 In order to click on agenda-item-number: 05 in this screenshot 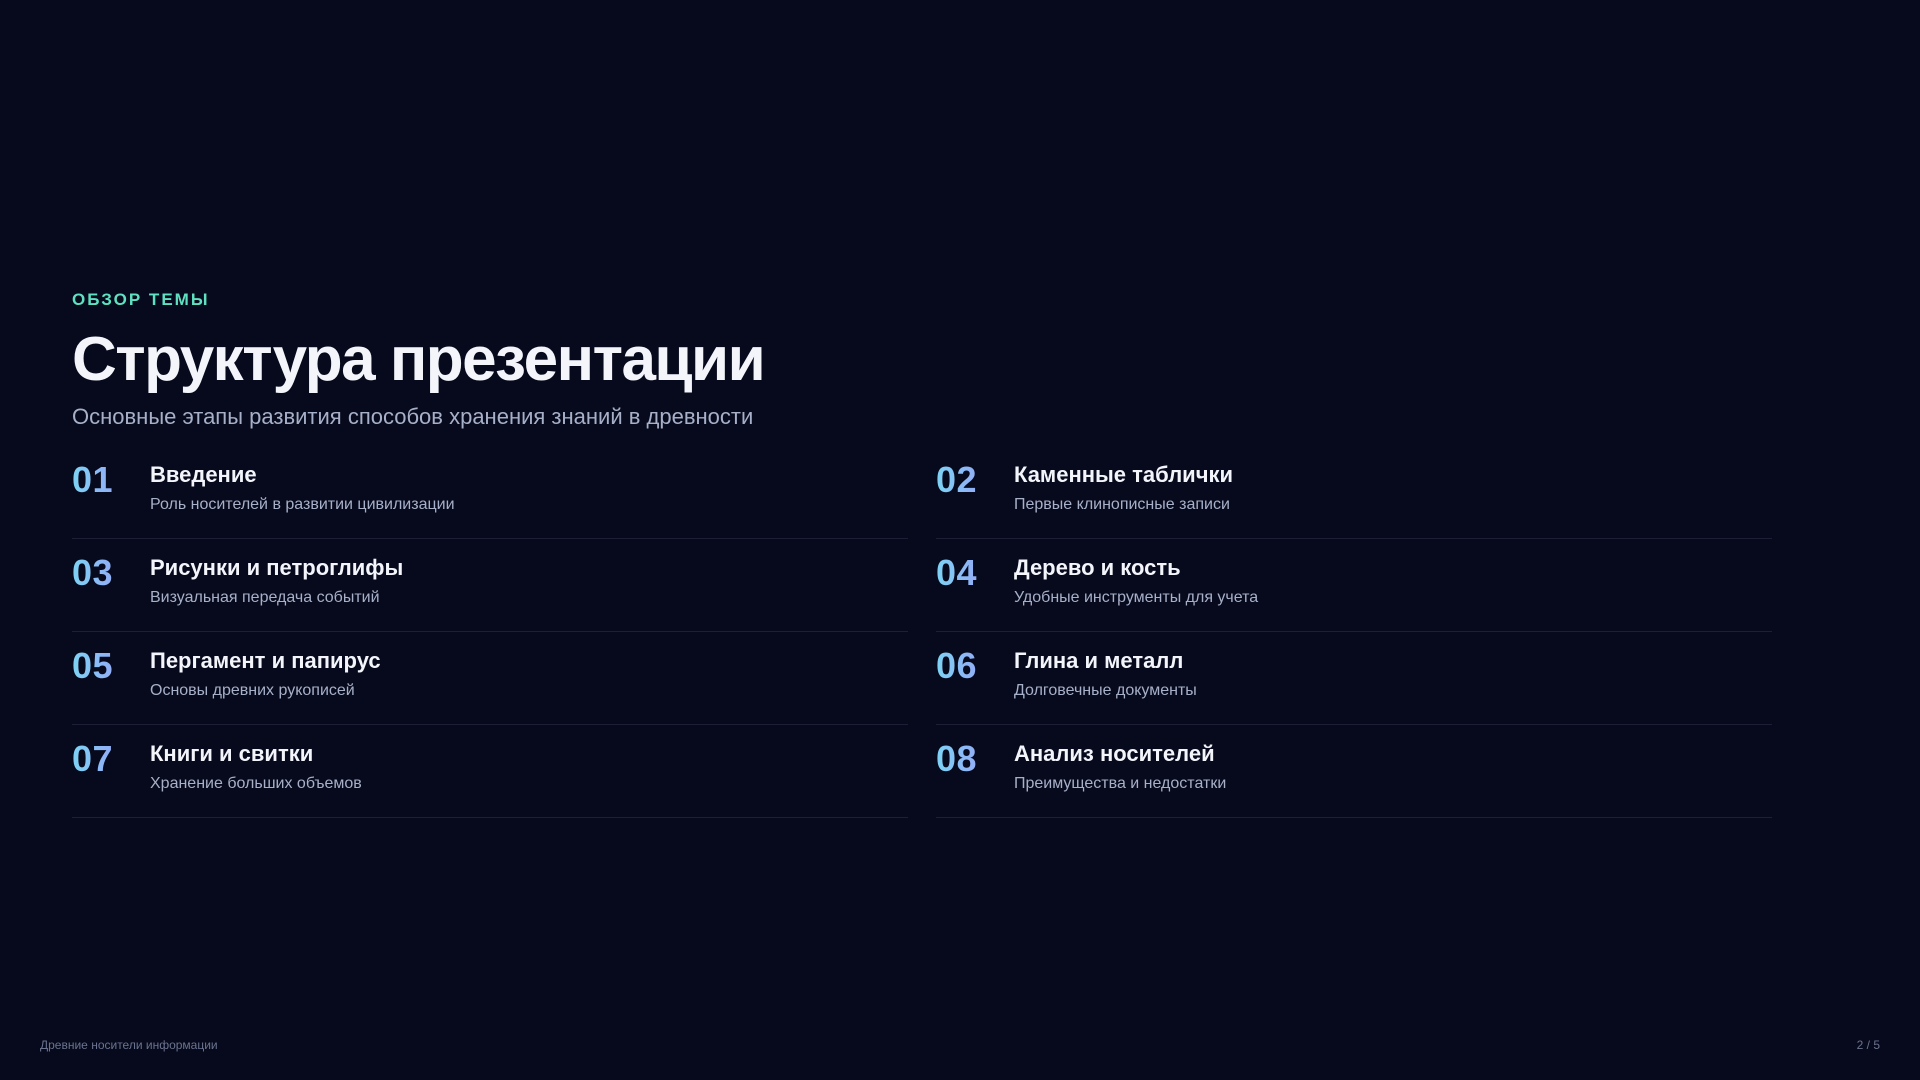, I will do `click(111, 666)`.